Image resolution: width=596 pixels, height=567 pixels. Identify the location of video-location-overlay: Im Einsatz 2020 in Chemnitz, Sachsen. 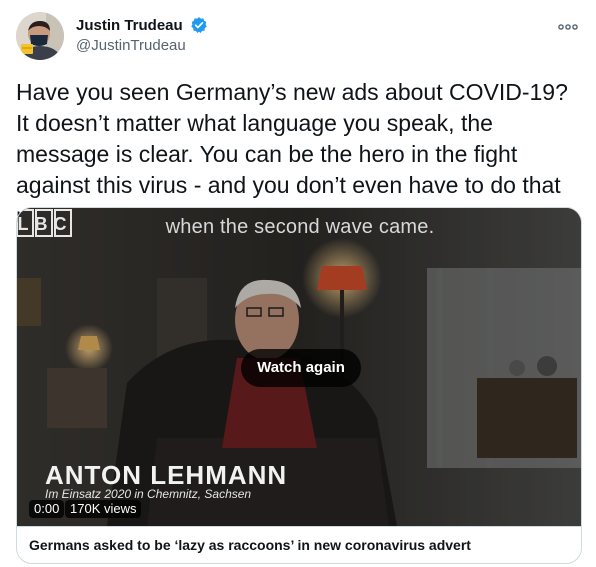
(148, 494).